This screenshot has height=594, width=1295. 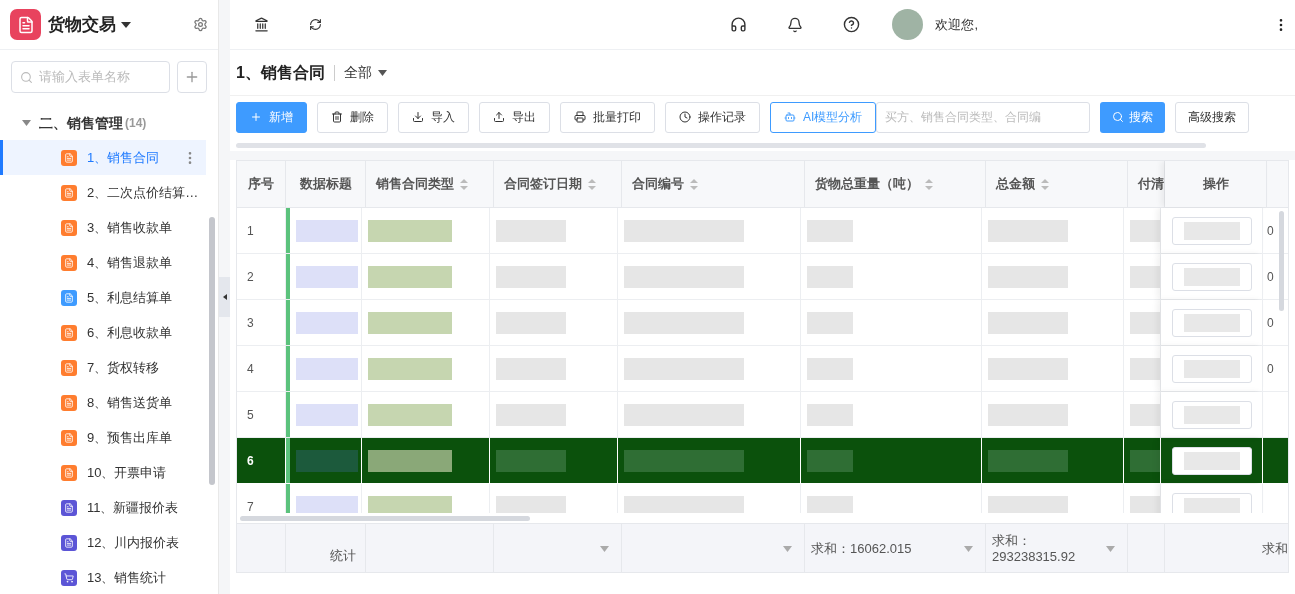 I want to click on group-header: 二、销售管理(14), so click(x=103, y=123).